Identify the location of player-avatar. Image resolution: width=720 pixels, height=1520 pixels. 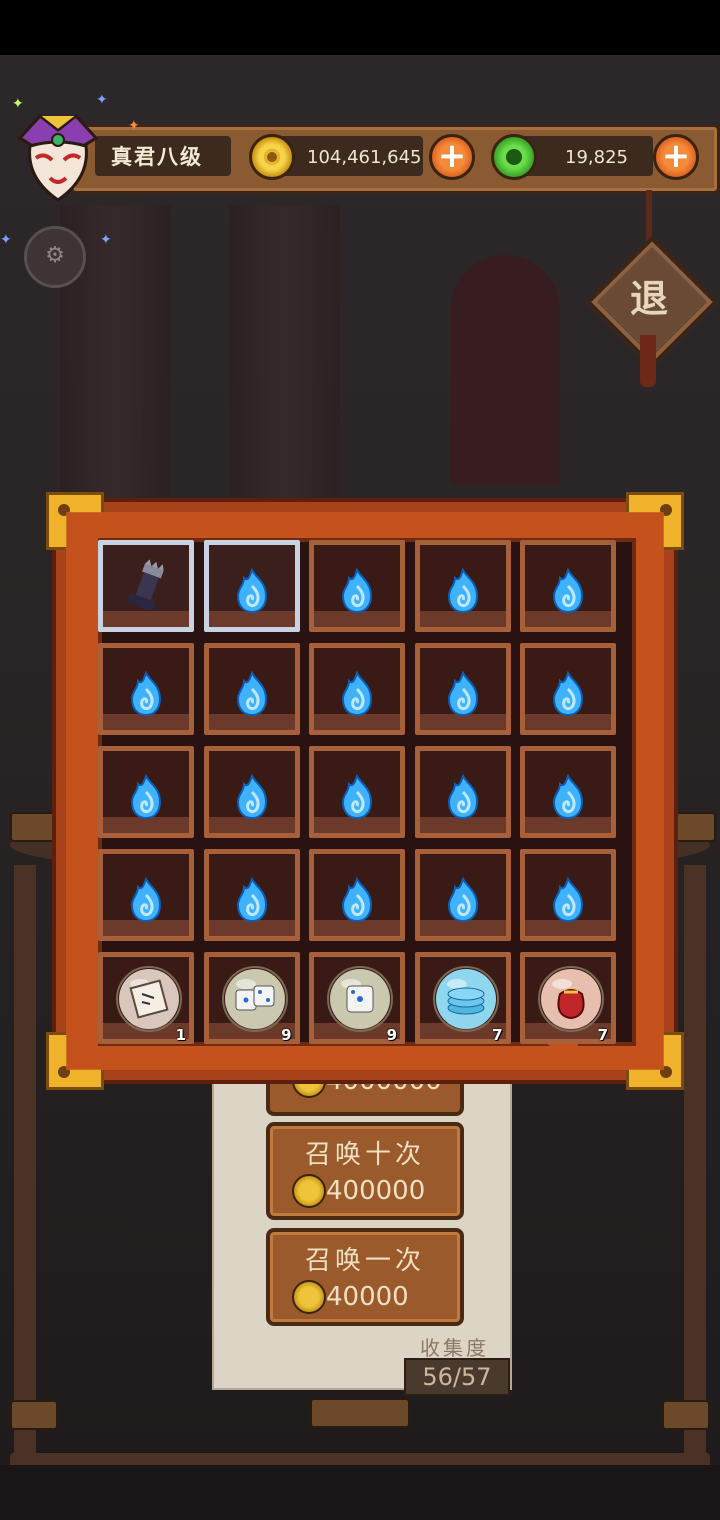
(58, 156).